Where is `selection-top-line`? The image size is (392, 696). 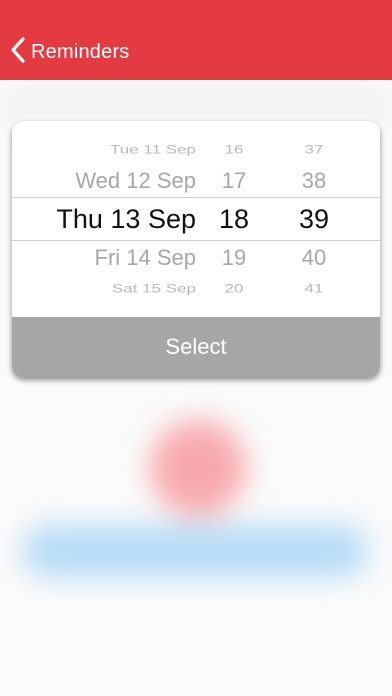 selection-top-line is located at coordinates (196, 197).